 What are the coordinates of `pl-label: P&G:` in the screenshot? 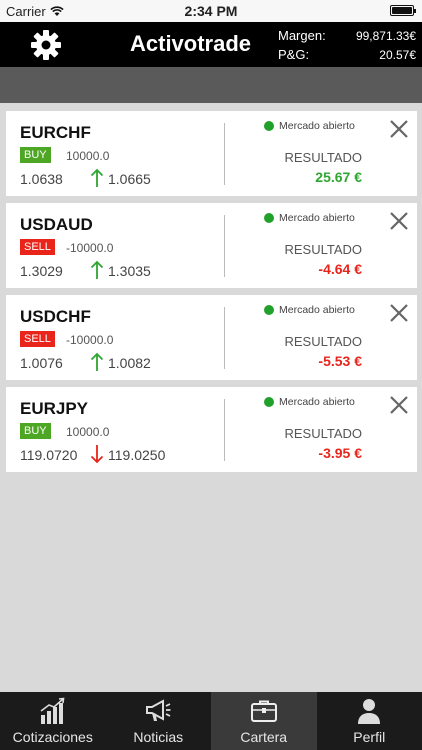 It's located at (294, 54).